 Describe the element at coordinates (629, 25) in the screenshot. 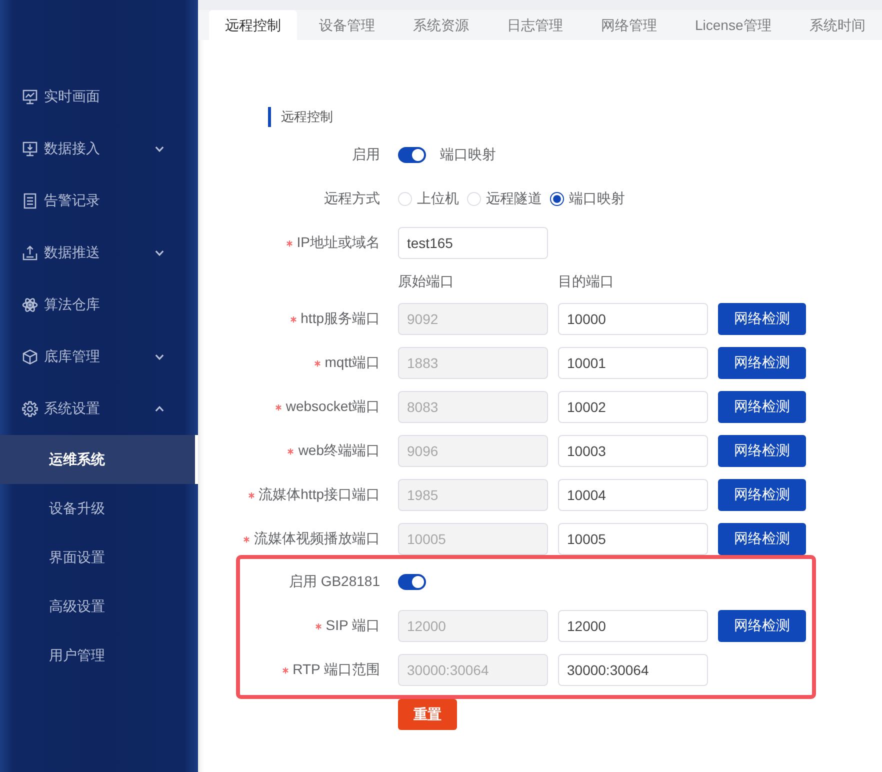

I see `tab: 网络管理` at that location.